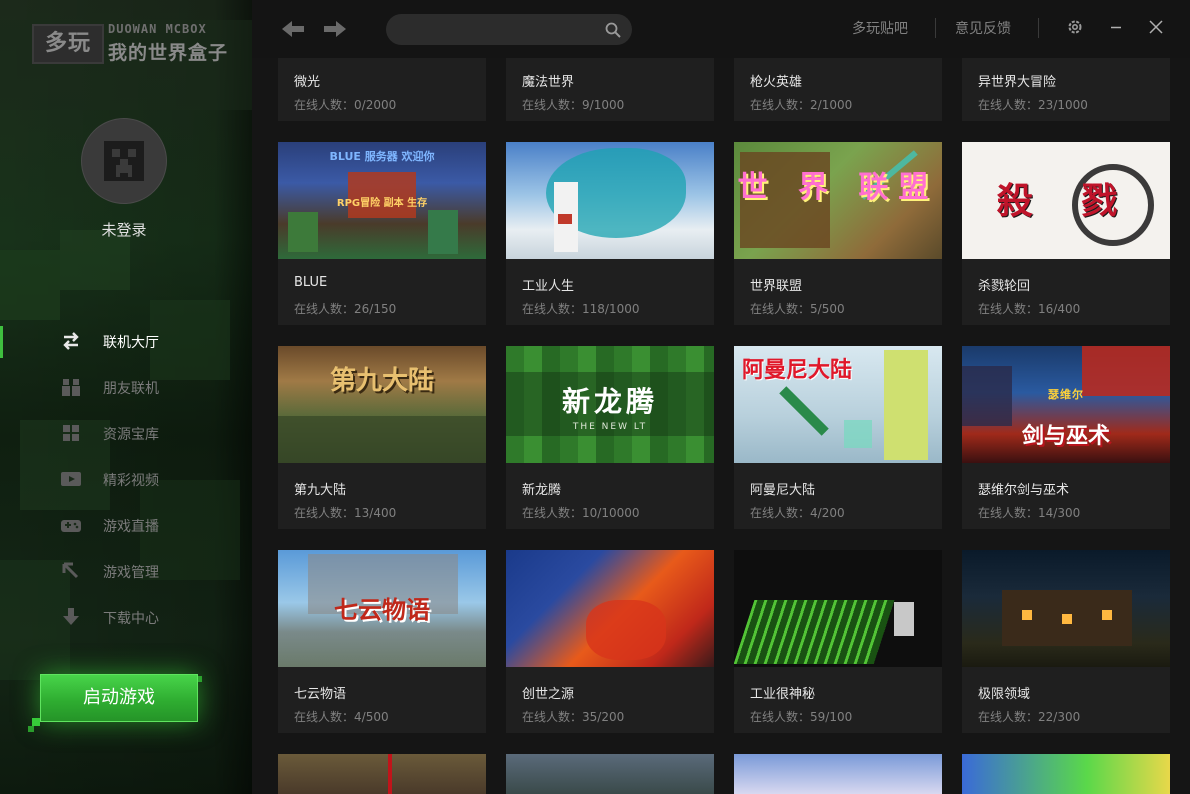 Image resolution: width=1190 pixels, height=794 pixels. What do you see at coordinates (119, 698) in the screenshot?
I see `launch-game-button: 启动游戏` at bounding box center [119, 698].